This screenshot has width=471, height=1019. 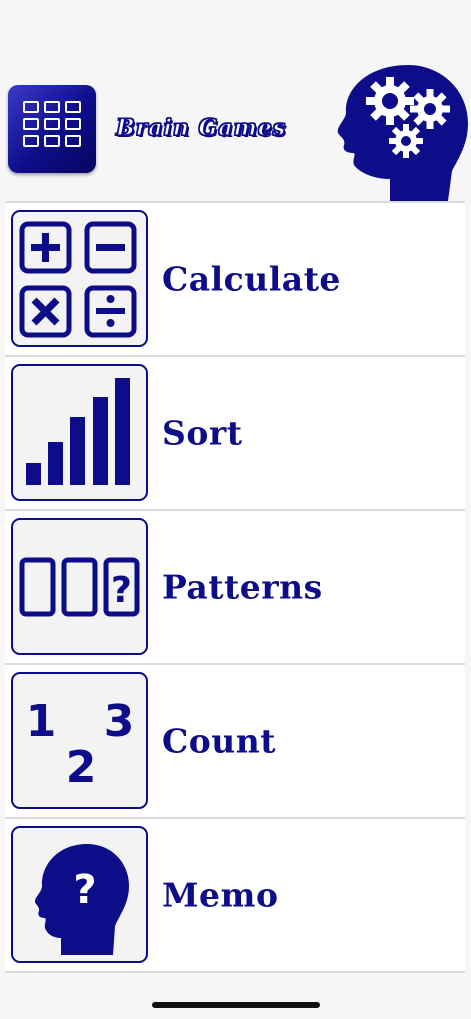 I want to click on numbers-123-icon: 1 2 3, so click(x=79, y=740).